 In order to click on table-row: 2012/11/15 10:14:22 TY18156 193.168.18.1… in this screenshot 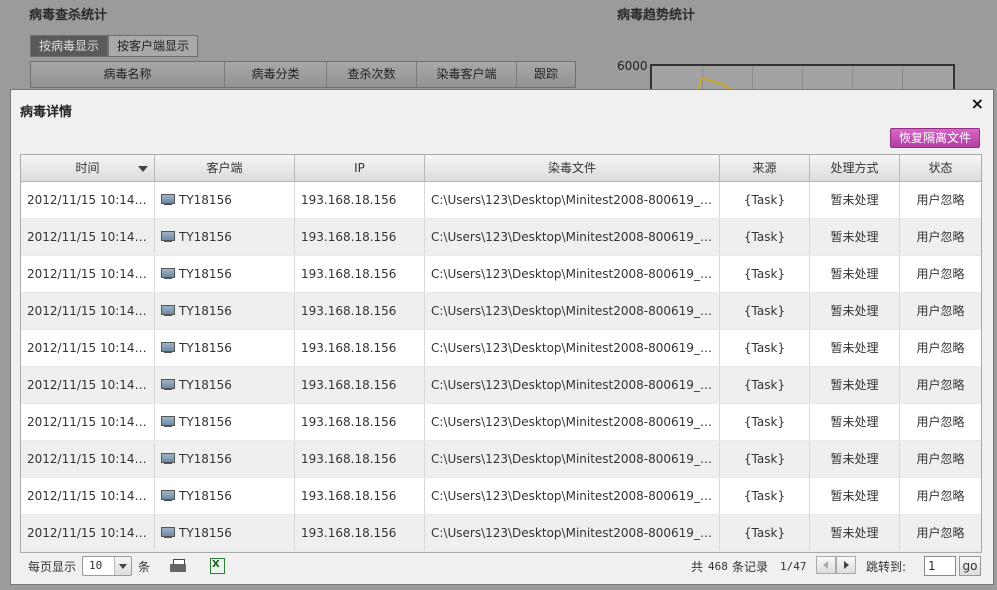, I will do `click(501, 459)`.